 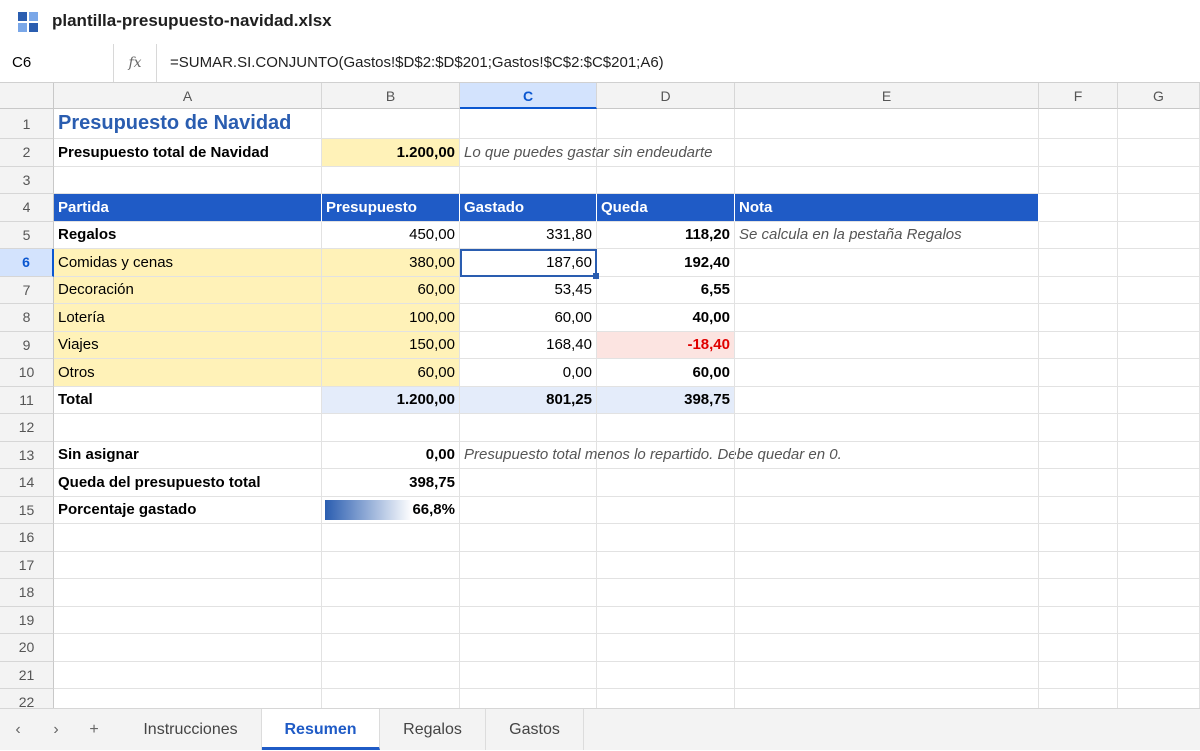 What do you see at coordinates (391, 180) in the screenshot?
I see `cell-b3` at bounding box center [391, 180].